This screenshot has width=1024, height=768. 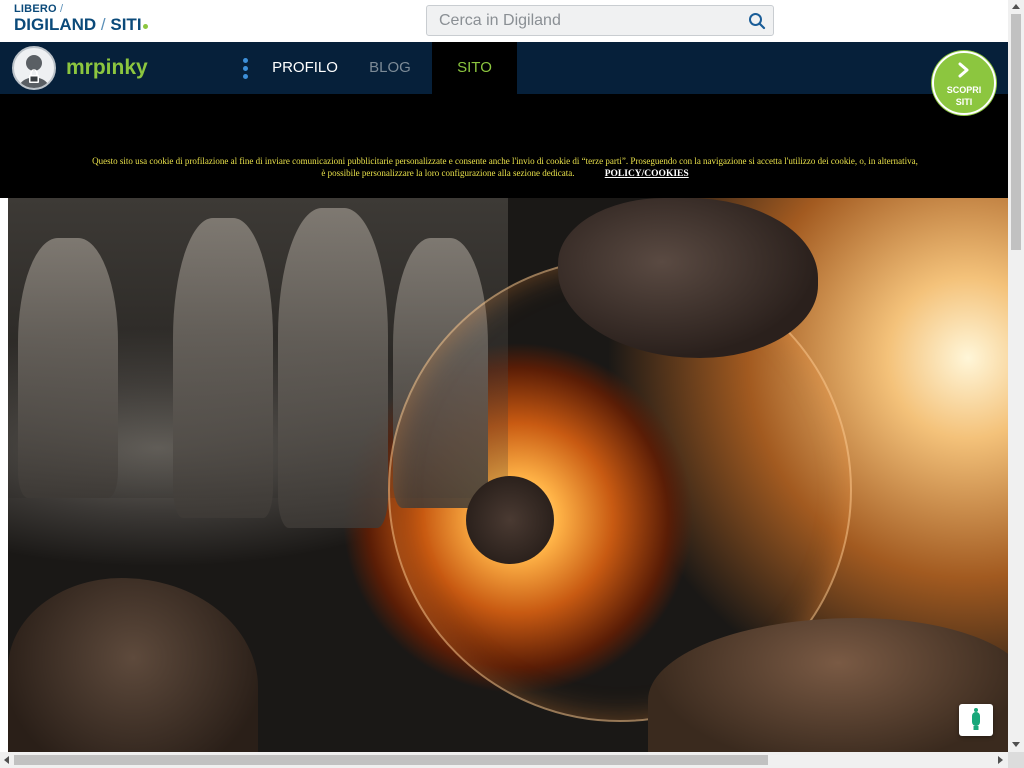 I want to click on logo-section-text: SITI, so click(x=126, y=24).